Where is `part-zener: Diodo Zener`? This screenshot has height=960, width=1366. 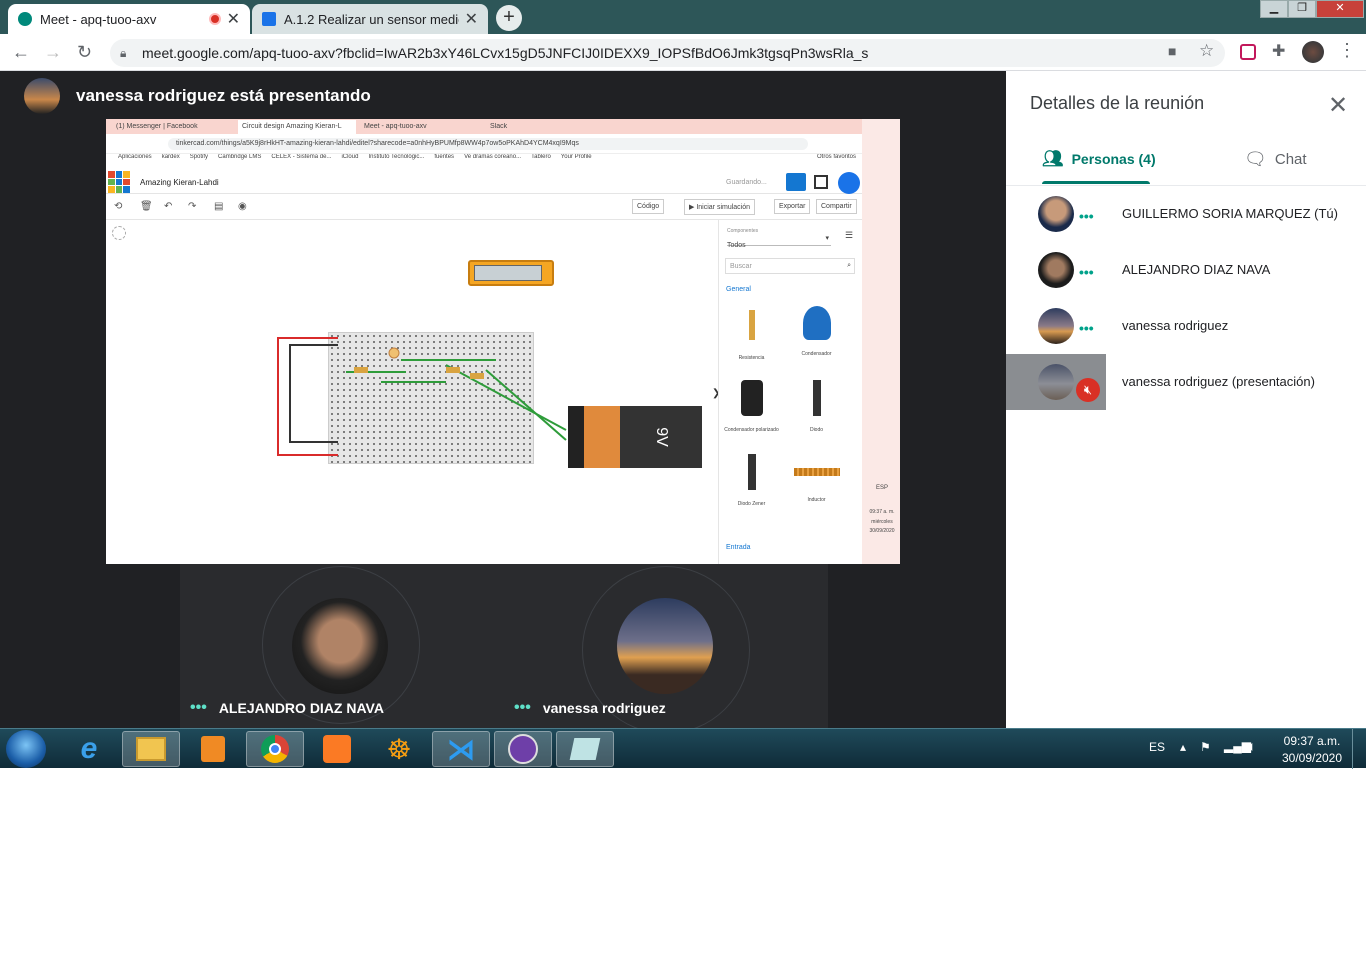 part-zener: Diodo Zener is located at coordinates (751, 483).